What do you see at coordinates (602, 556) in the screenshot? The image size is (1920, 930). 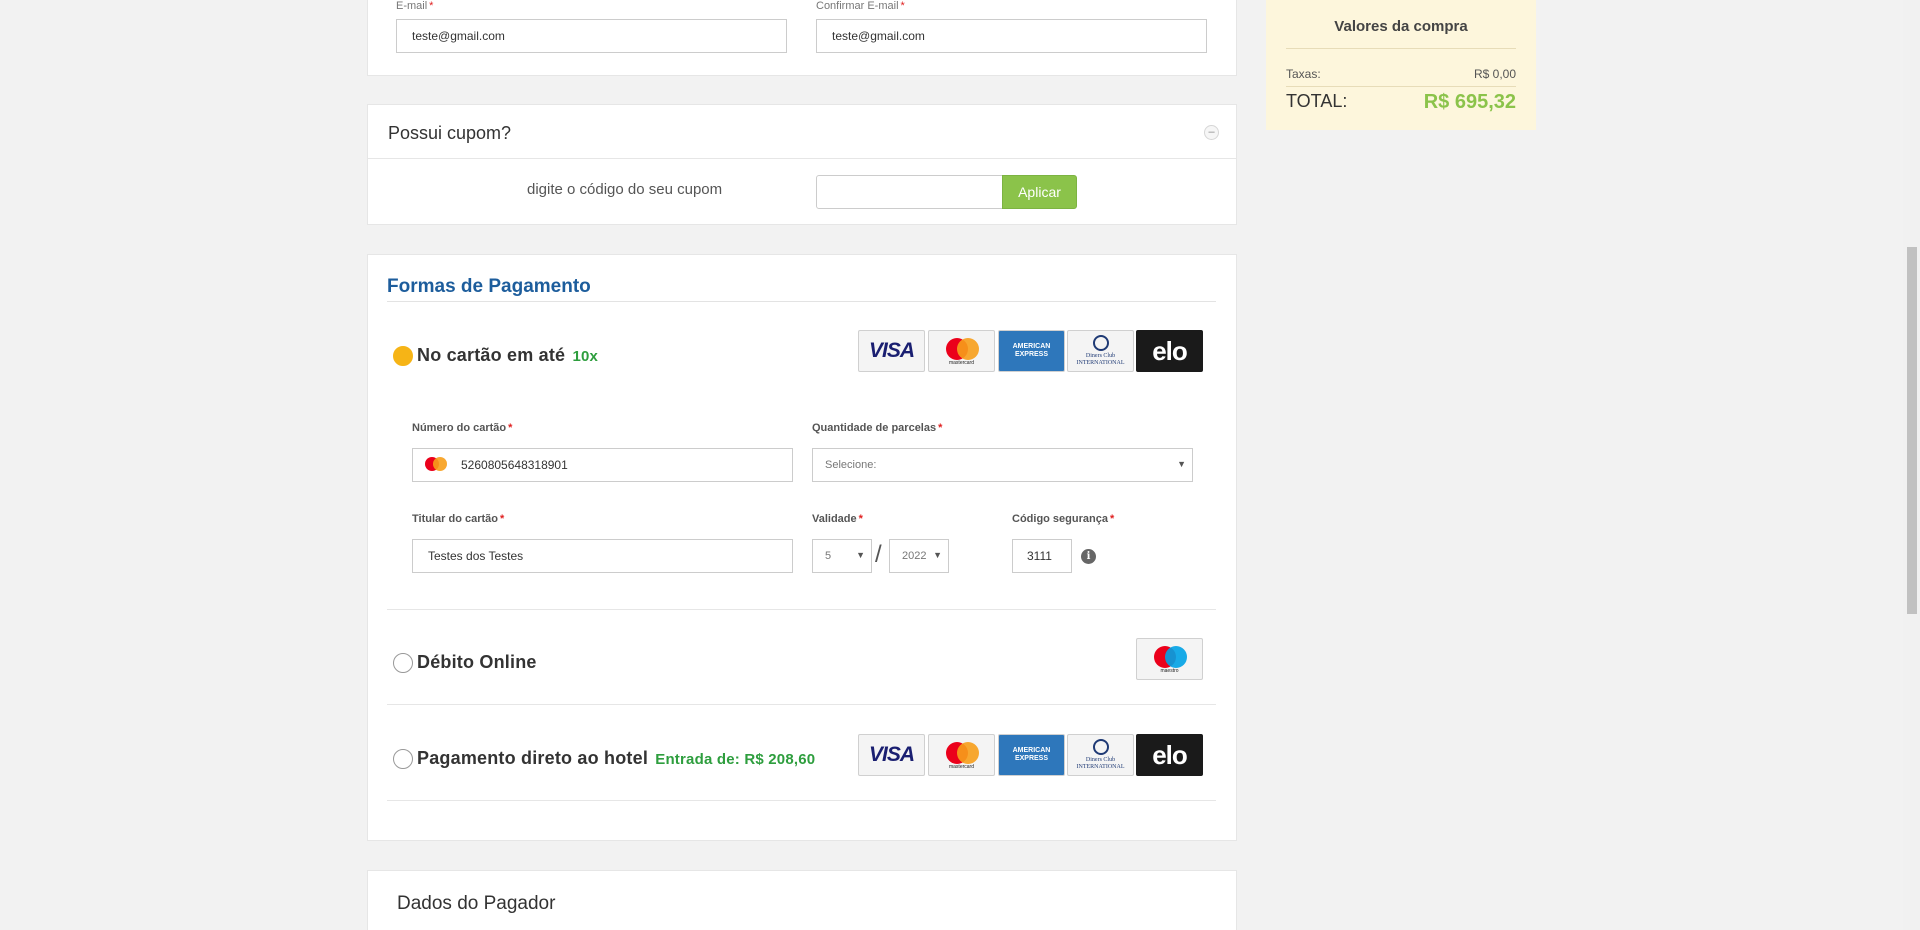 I see `card-holder-input: Testes dos Testes` at bounding box center [602, 556].